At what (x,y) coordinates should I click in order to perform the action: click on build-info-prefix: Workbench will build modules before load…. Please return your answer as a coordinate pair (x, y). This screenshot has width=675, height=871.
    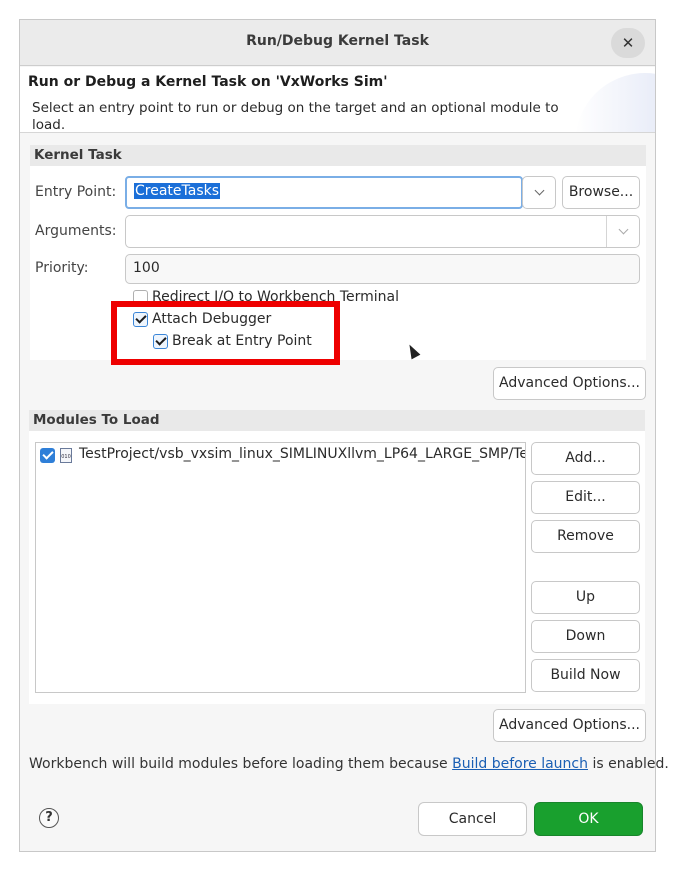
    Looking at the image, I should click on (241, 764).